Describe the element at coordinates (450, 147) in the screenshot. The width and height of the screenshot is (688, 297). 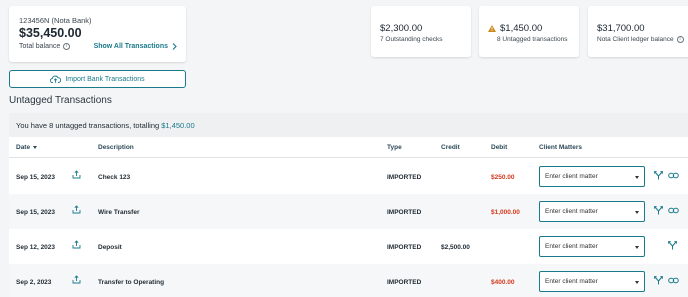
I see `column-credit: Credit` at that location.